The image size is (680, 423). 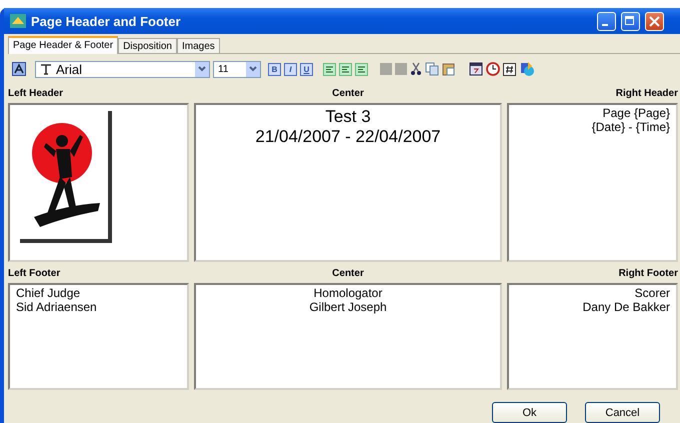 What do you see at coordinates (237, 69) in the screenshot?
I see `size-dropdown: 11` at bounding box center [237, 69].